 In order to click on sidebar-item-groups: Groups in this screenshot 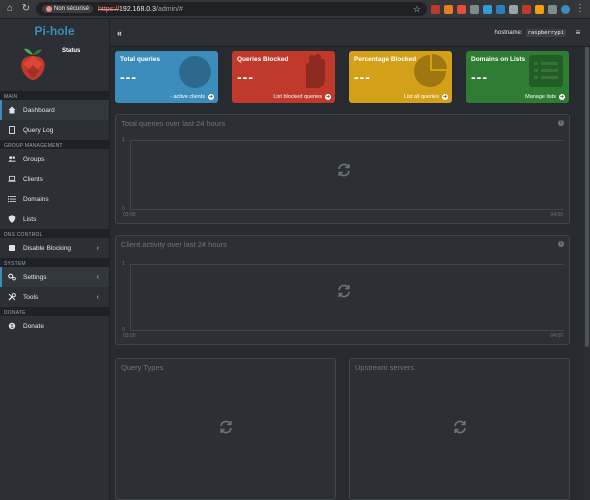, I will do `click(54, 159)`.